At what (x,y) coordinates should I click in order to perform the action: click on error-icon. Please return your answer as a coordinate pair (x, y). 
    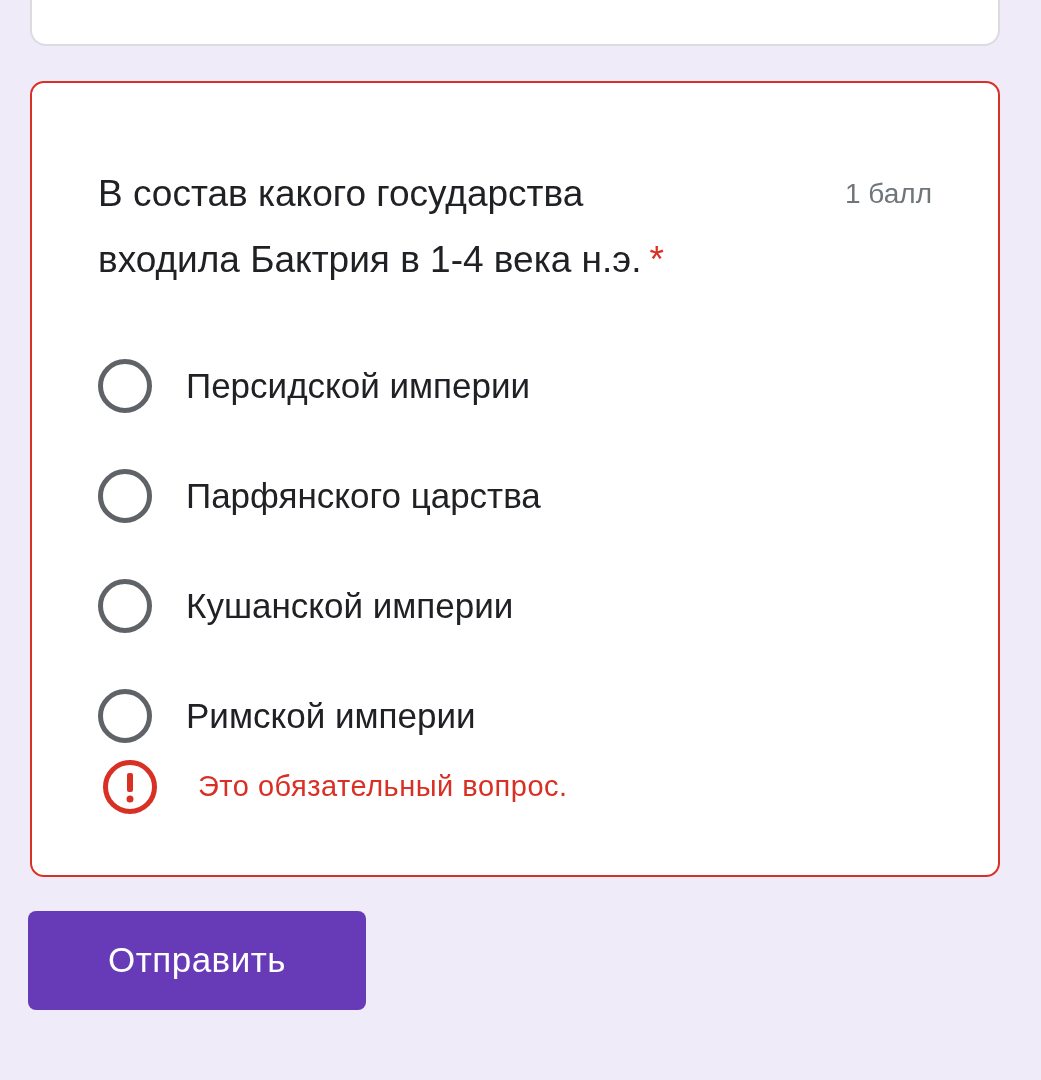
    Looking at the image, I should click on (130, 787).